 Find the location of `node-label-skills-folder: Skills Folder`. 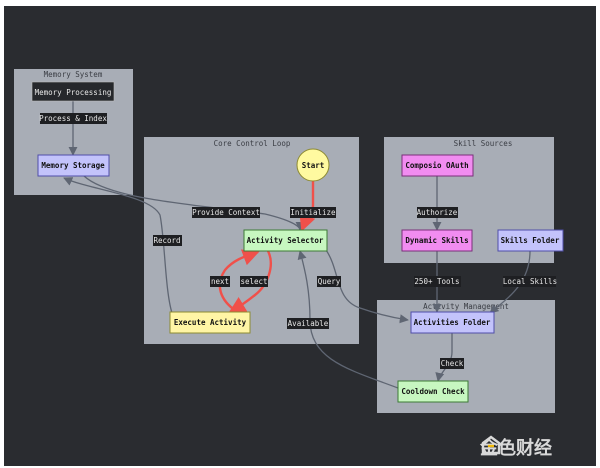

node-label-skills-folder: Skills Folder is located at coordinates (530, 240).